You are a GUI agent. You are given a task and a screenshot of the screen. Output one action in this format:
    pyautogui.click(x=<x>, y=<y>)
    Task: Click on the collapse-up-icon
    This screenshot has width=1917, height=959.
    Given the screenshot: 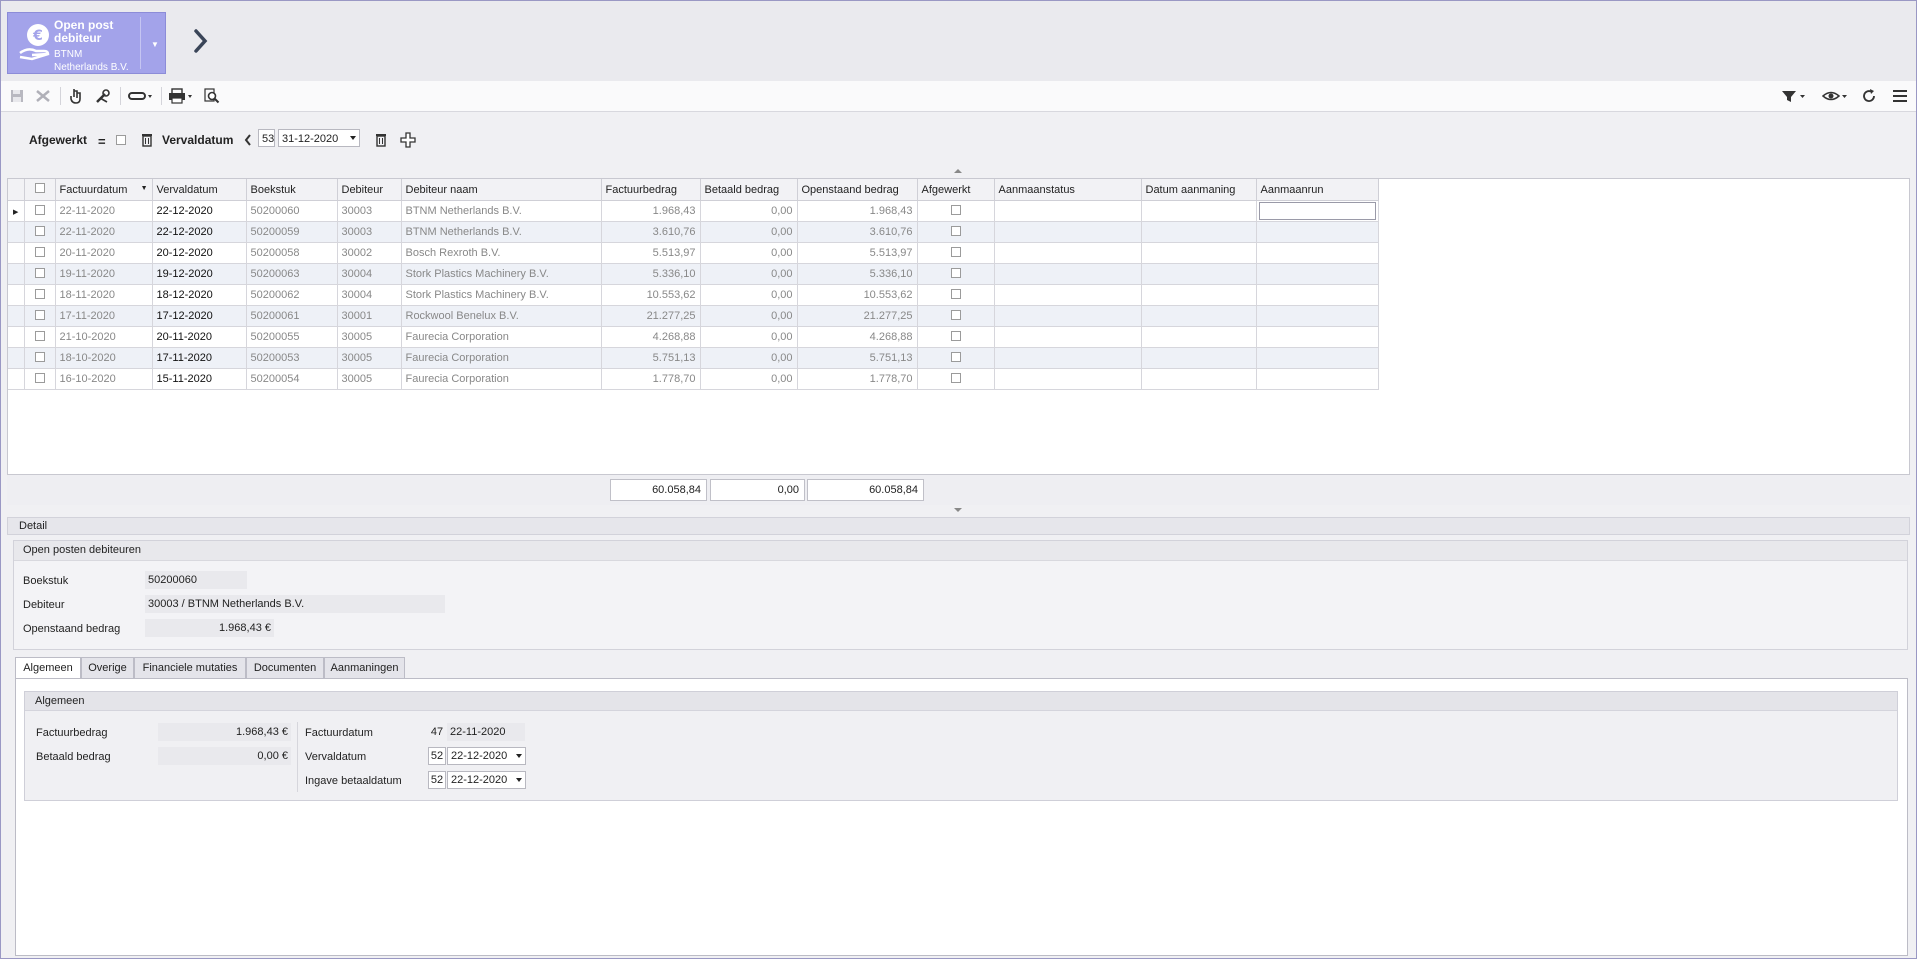 What is the action you would take?
    pyautogui.click(x=958, y=171)
    